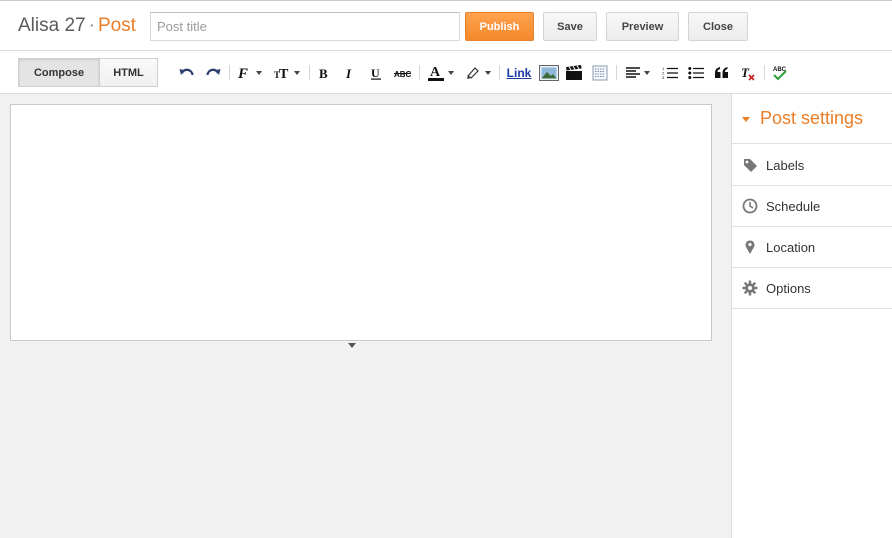 The width and height of the screenshot is (892, 538). I want to click on font-family-icon: F, so click(250, 73).